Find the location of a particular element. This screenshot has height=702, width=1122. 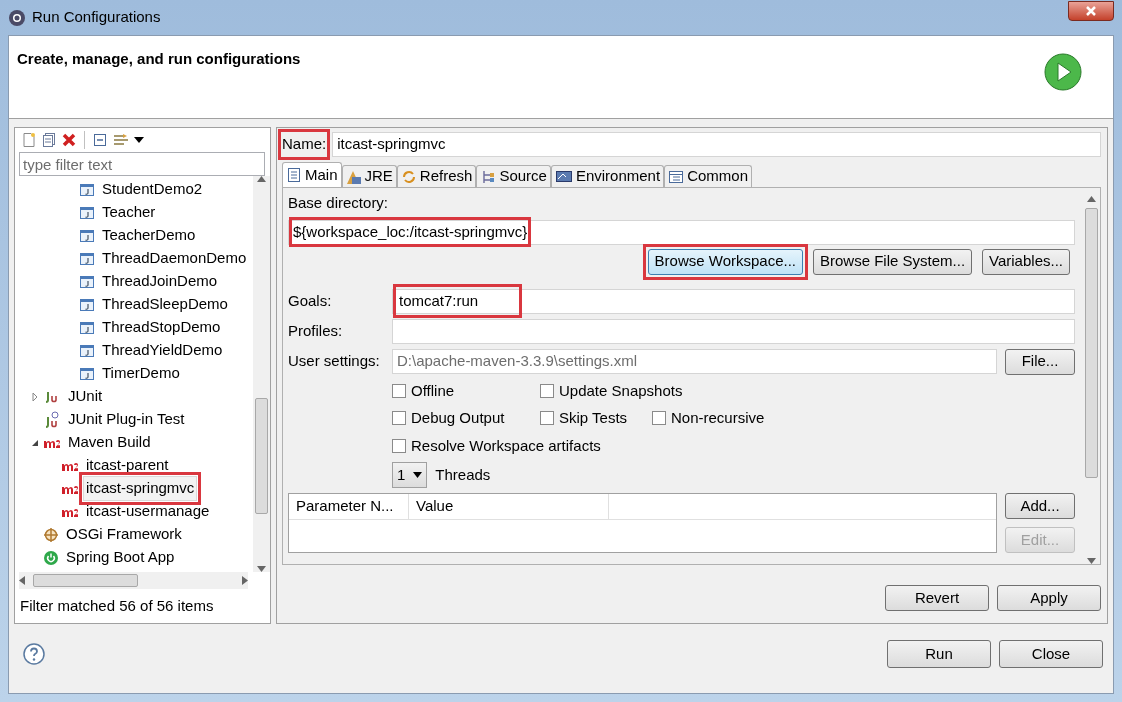

tree-item: TimerDemo is located at coordinates (141, 373).